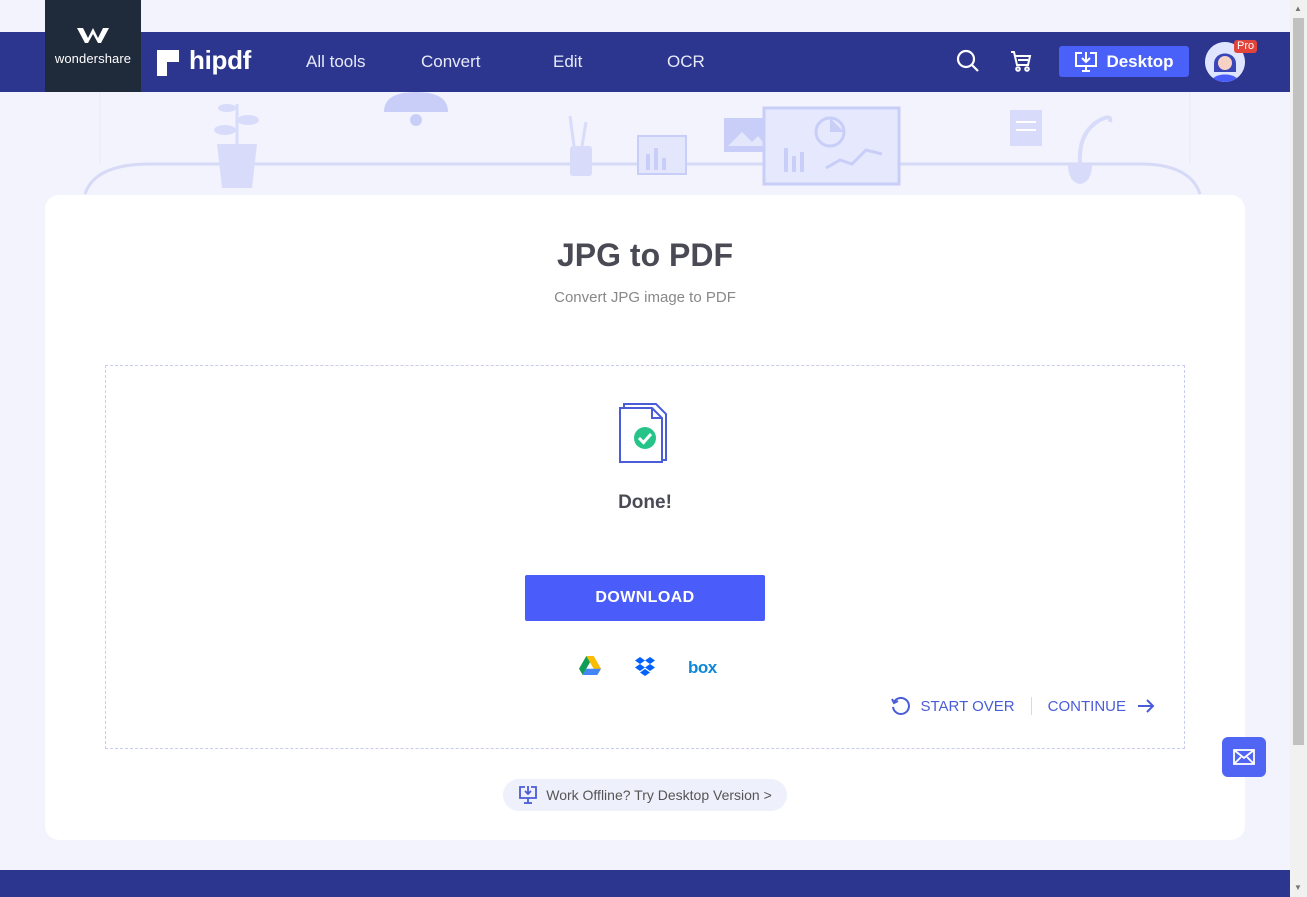 The image size is (1307, 897). I want to click on start-over-label: START OVER, so click(967, 706).